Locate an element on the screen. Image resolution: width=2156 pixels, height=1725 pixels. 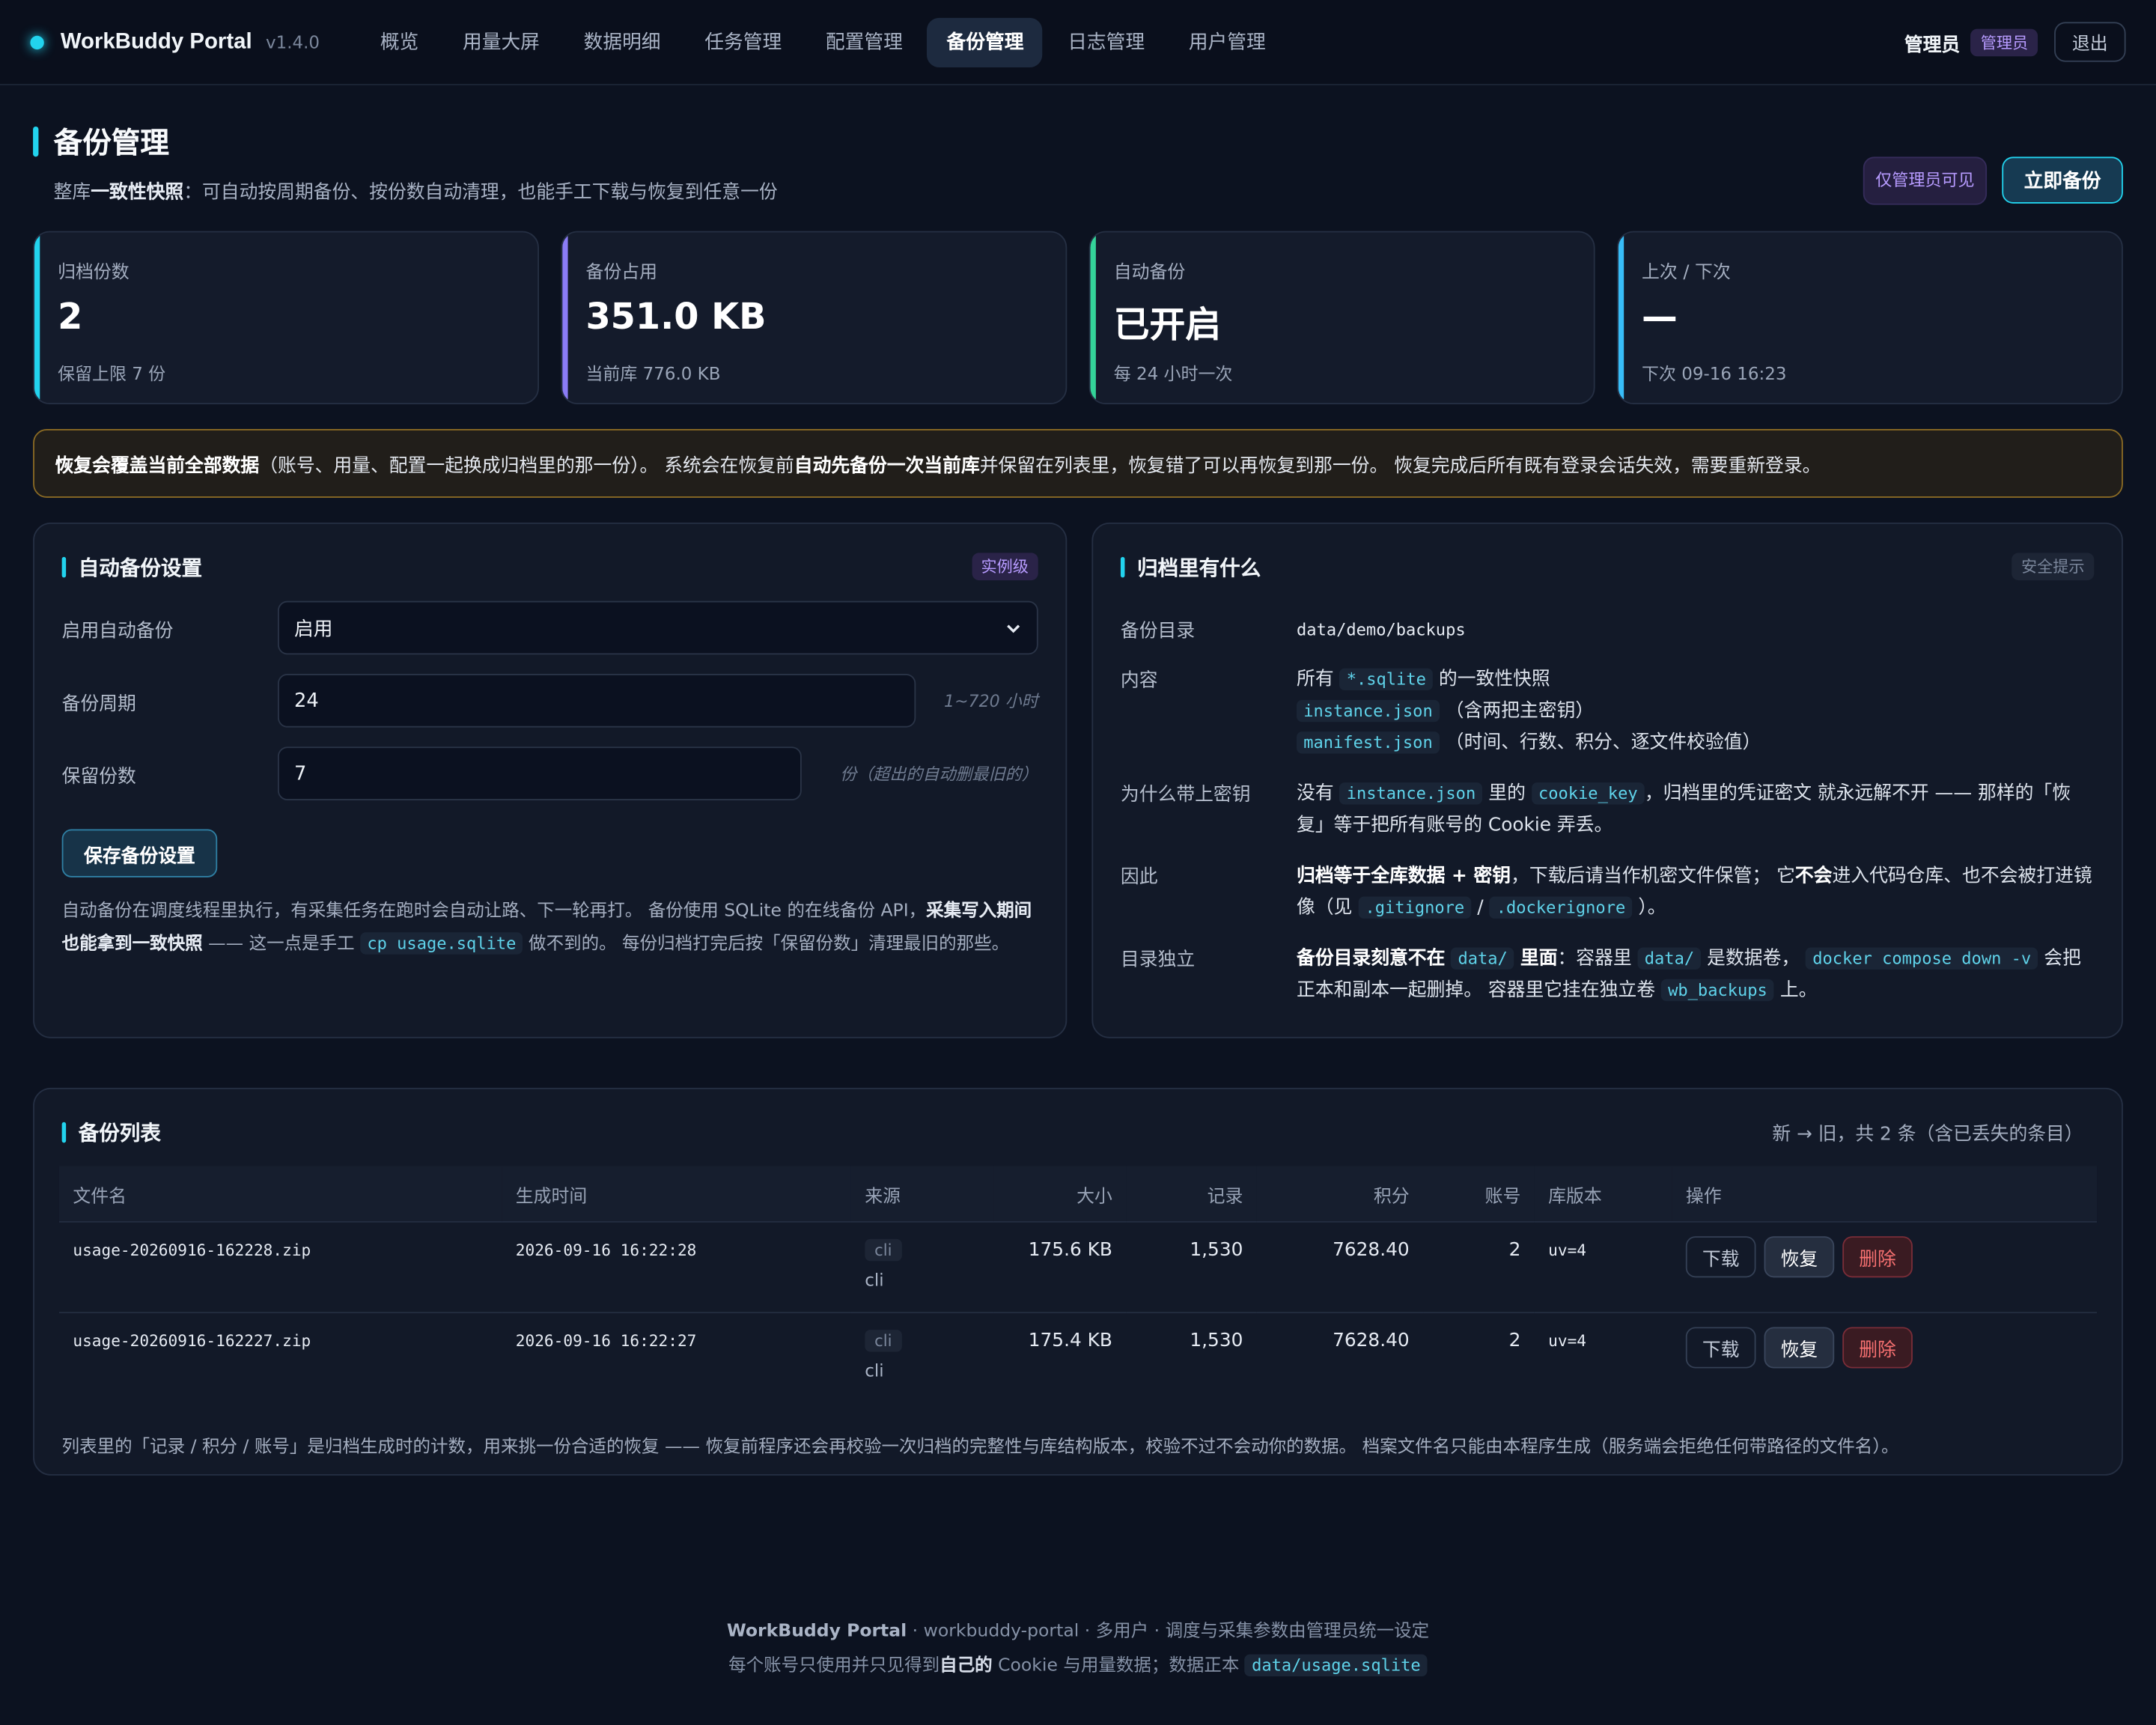
chevron-down-icon is located at coordinates (1013, 628).